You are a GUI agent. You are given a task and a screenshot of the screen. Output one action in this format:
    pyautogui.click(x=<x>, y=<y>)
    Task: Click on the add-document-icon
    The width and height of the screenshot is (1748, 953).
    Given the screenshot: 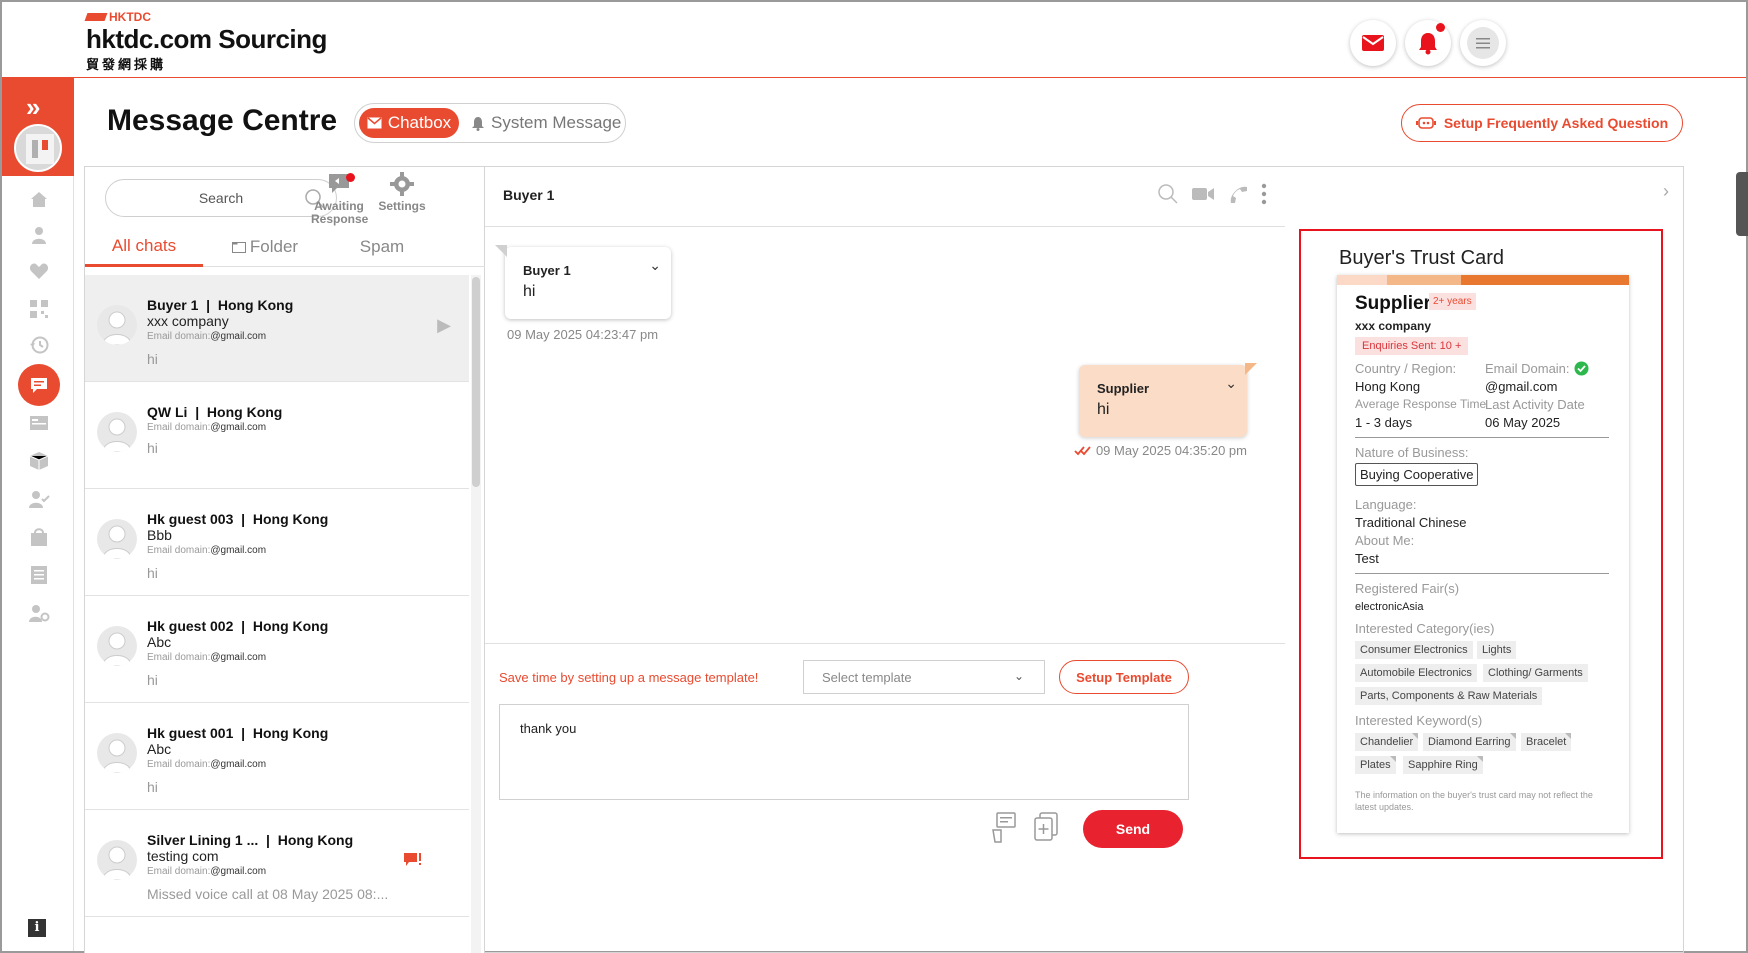 What is the action you would take?
    pyautogui.click(x=1046, y=827)
    